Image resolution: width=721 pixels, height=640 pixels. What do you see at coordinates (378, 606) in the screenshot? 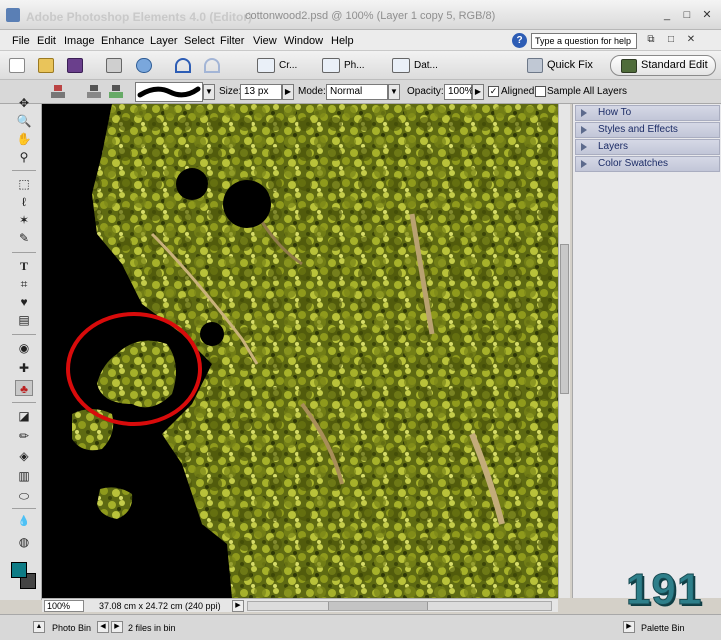
I see `horizontal-scroll-thumb` at bounding box center [378, 606].